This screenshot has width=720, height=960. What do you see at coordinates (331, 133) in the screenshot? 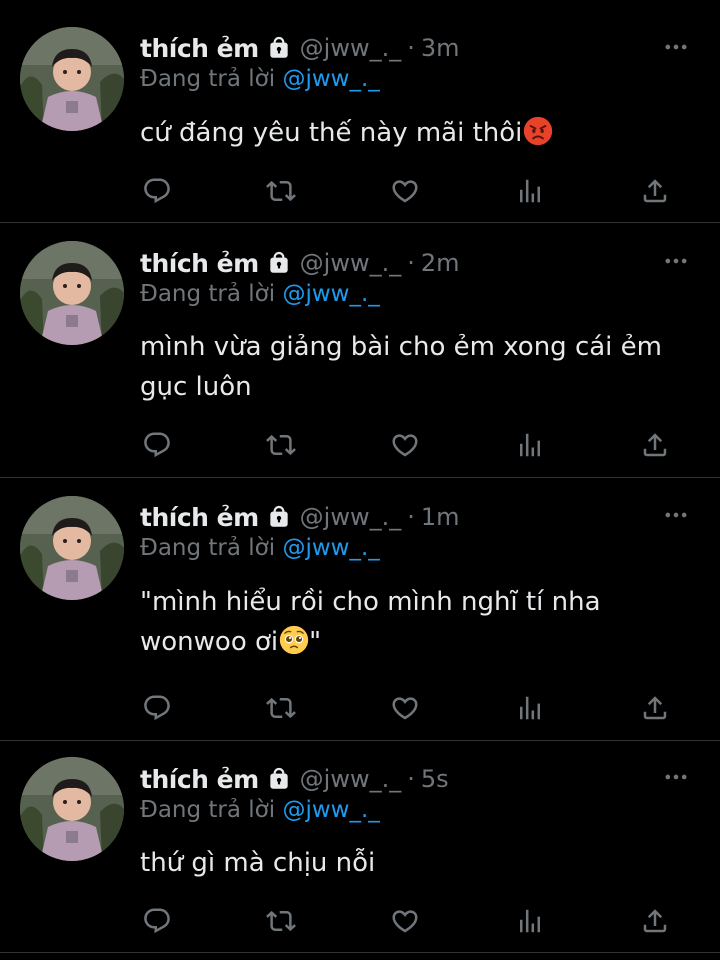
I see `tweet-line: cứ đáng yêu thế này mãi thôi` at bounding box center [331, 133].